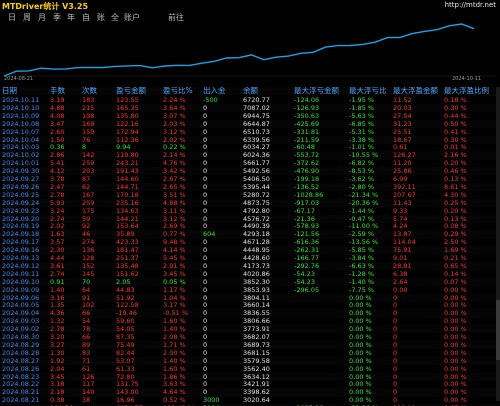 Image resolution: width=500 pixels, height=406 pixels. What do you see at coordinates (57, 91) in the screenshot?
I see `lots-cell: 手数` at bounding box center [57, 91].